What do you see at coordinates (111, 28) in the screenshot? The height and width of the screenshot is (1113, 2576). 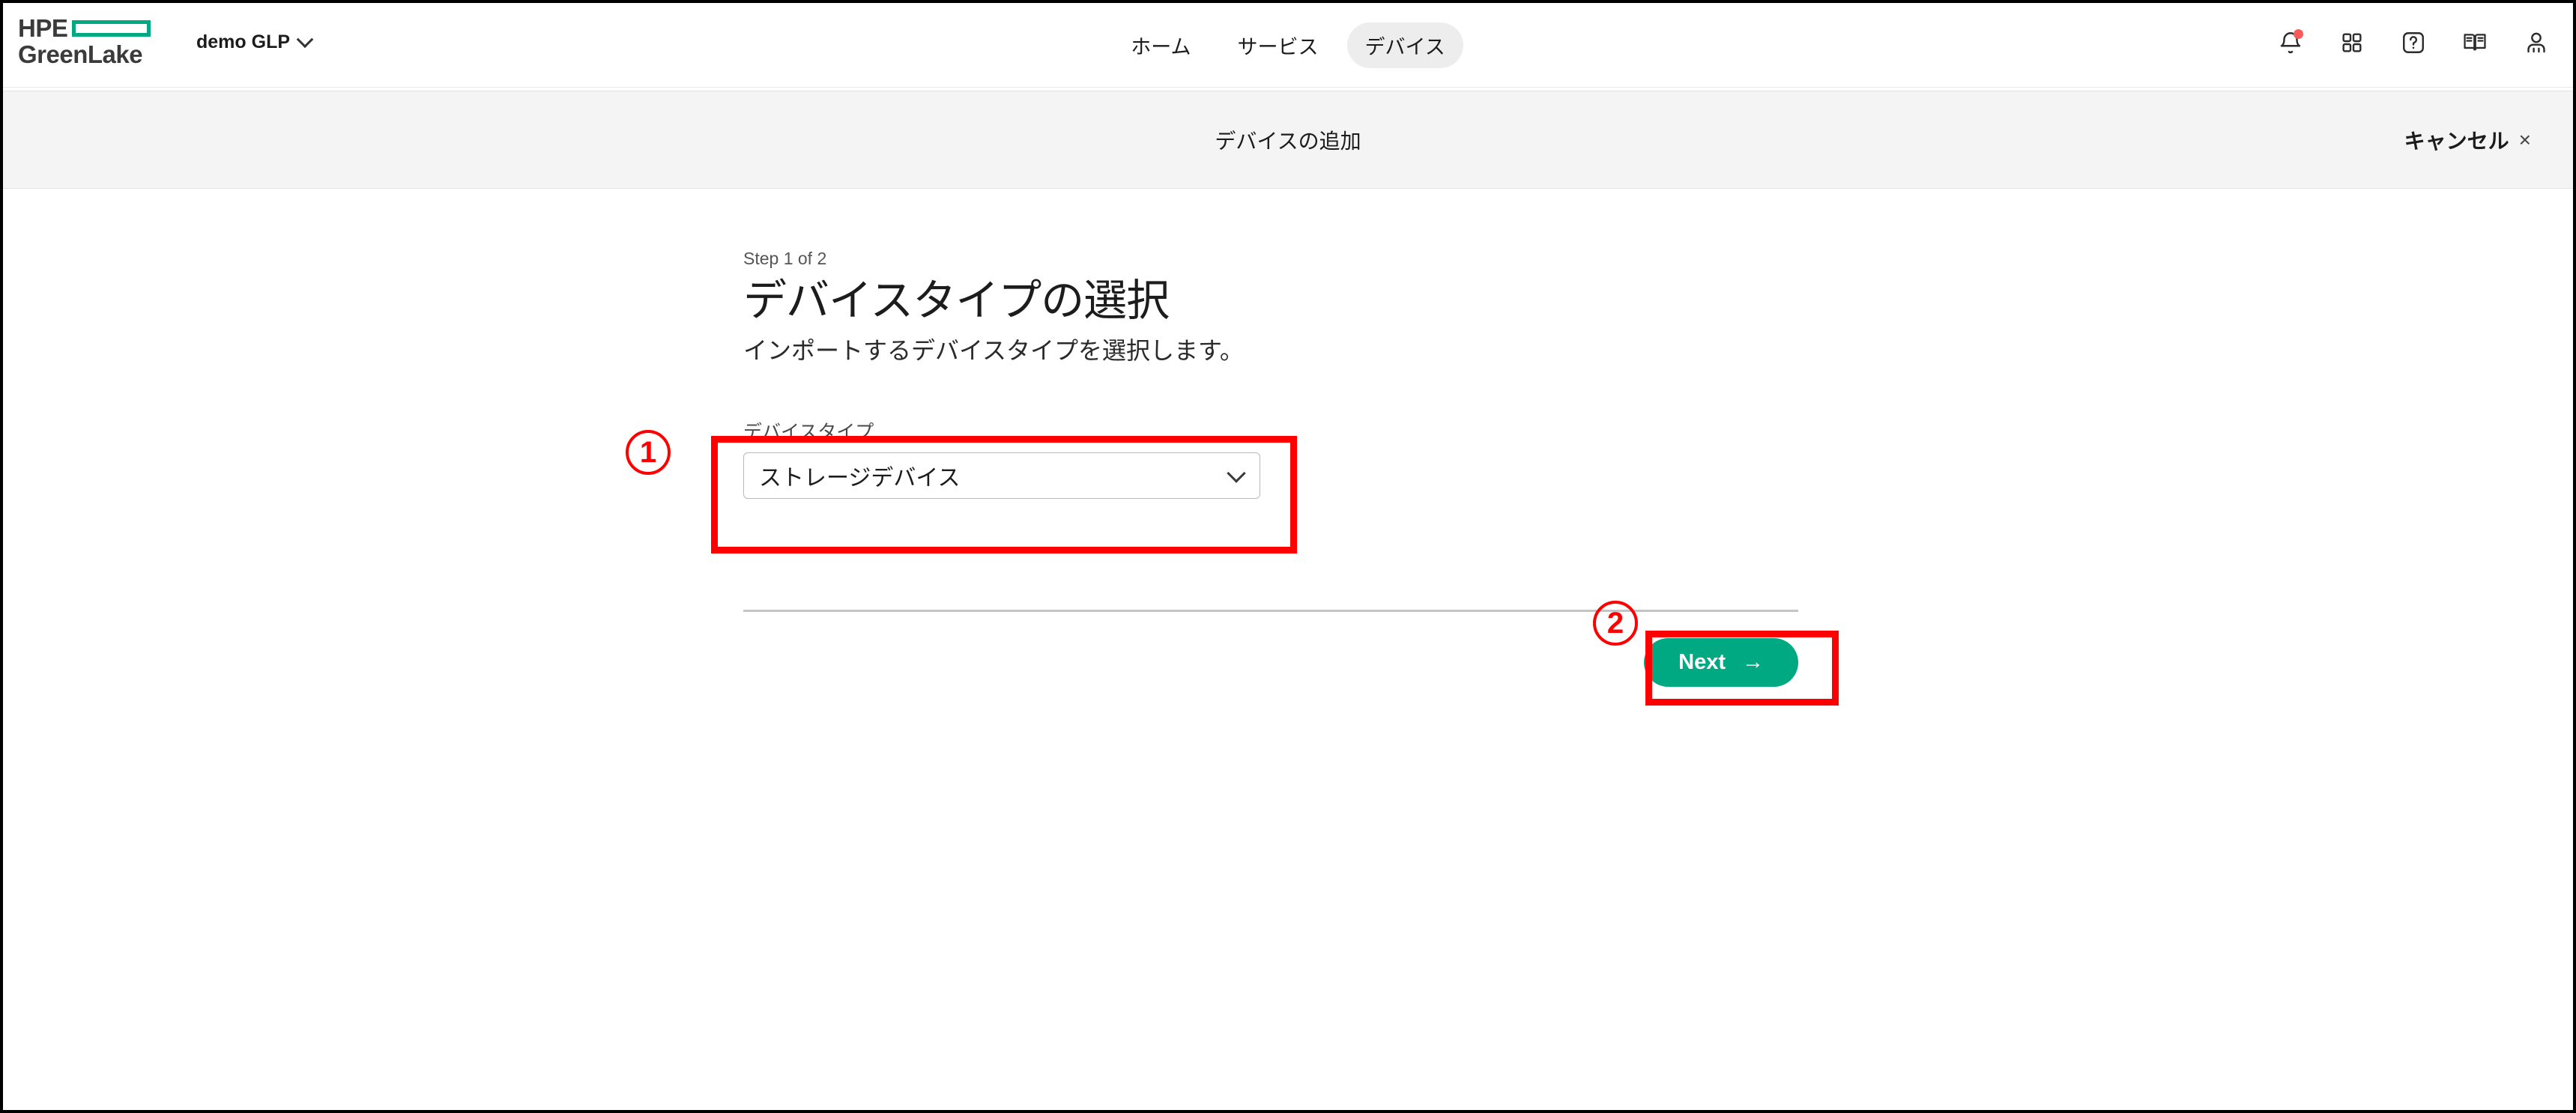 I see `hpe-rectangle-mark-icon` at bounding box center [111, 28].